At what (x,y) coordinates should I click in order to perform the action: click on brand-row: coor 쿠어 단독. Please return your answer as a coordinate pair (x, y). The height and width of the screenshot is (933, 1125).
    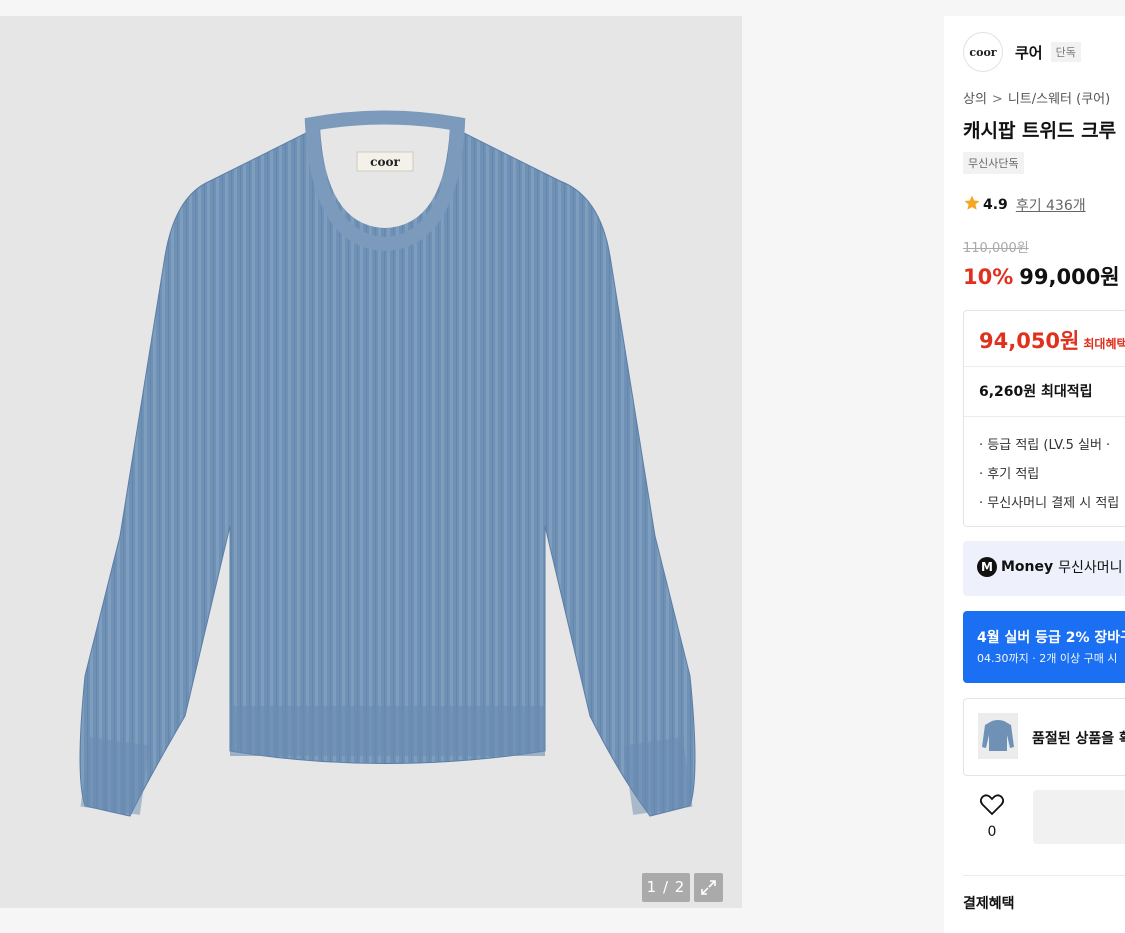
    Looking at the image, I should click on (1022, 52).